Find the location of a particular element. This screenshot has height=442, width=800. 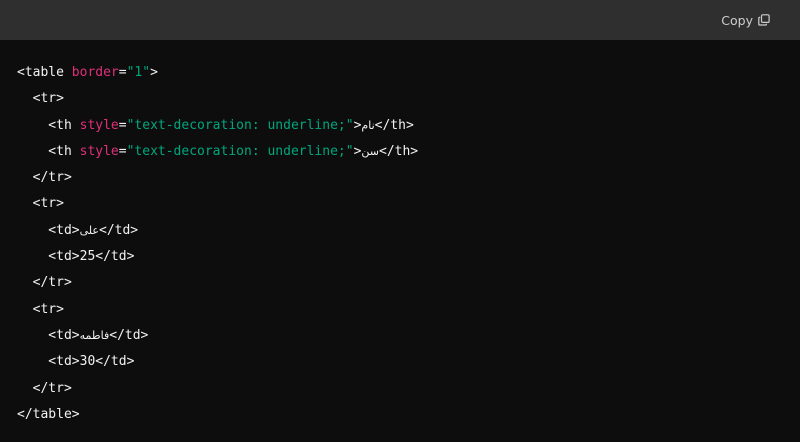

data-cell-text: فاطمه is located at coordinates (94, 335).